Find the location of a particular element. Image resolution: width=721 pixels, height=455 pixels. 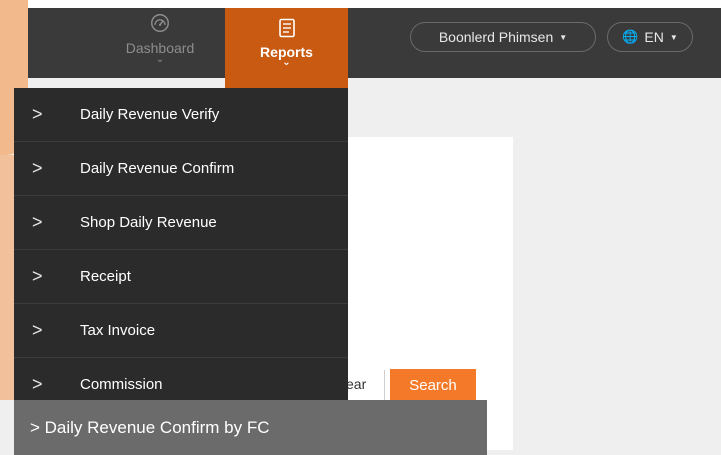

globe-icon: 🌐 is located at coordinates (630, 36).